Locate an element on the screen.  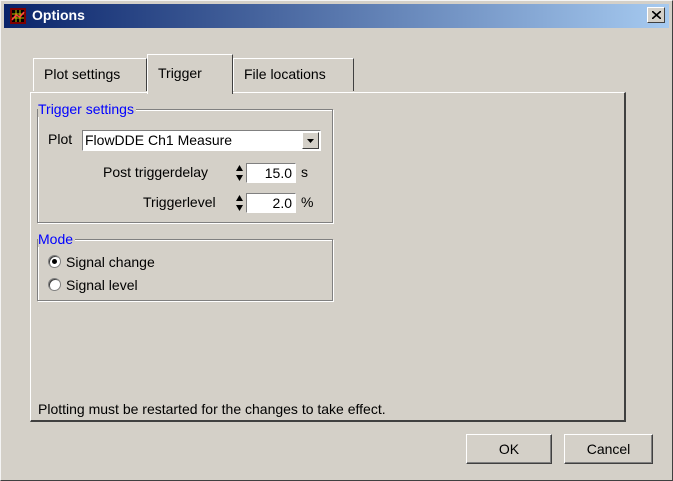
post-triggerdelay-field: 15.0 is located at coordinates (271, 173).